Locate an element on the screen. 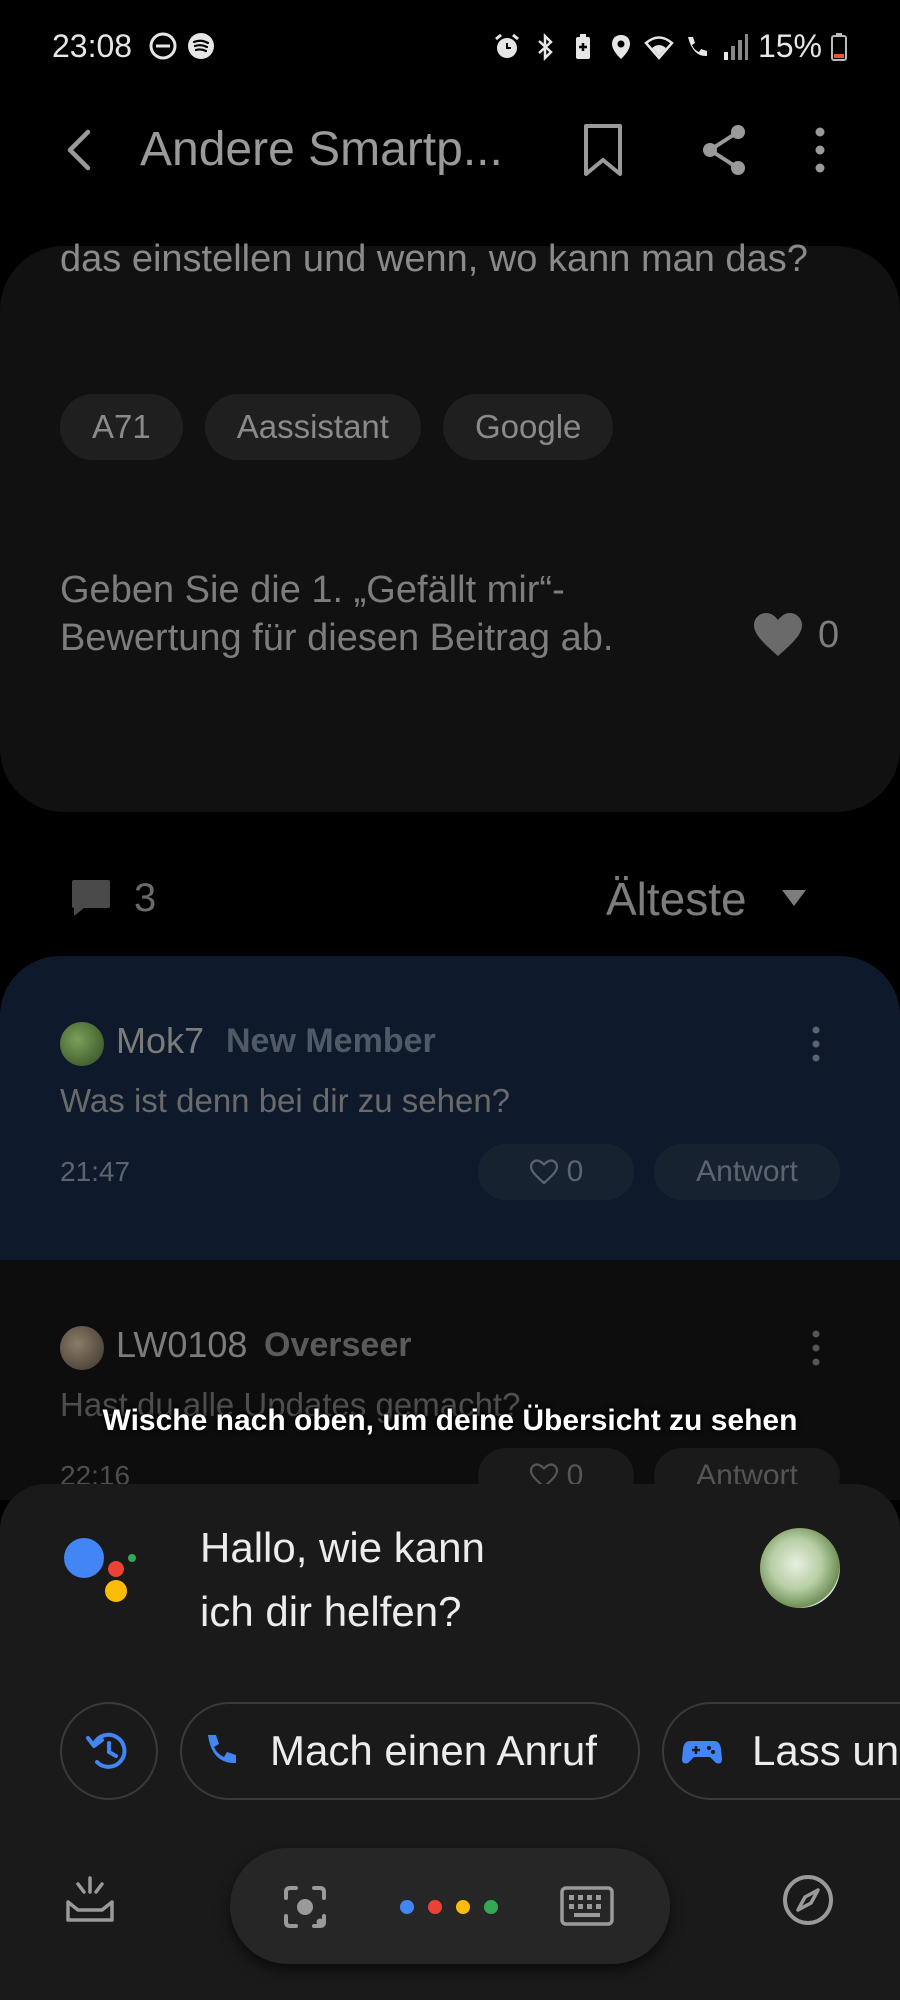  heart-outline-icon is located at coordinates (543, 1172).